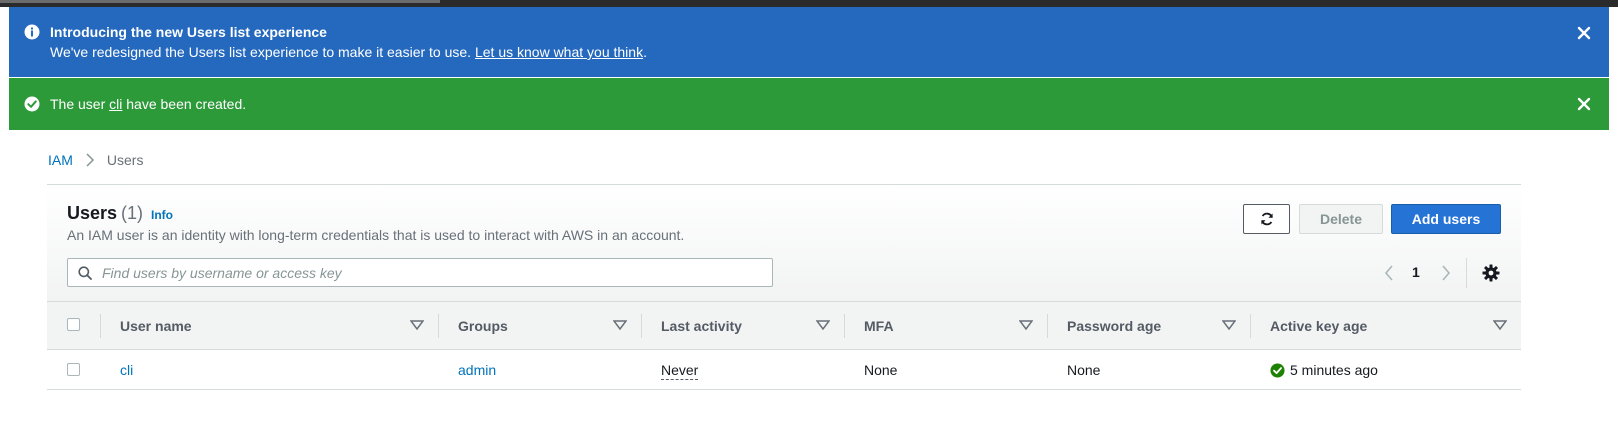 This screenshot has width=1618, height=428. What do you see at coordinates (80, 104) in the screenshot?
I see `success-flash-prefix: The user` at bounding box center [80, 104].